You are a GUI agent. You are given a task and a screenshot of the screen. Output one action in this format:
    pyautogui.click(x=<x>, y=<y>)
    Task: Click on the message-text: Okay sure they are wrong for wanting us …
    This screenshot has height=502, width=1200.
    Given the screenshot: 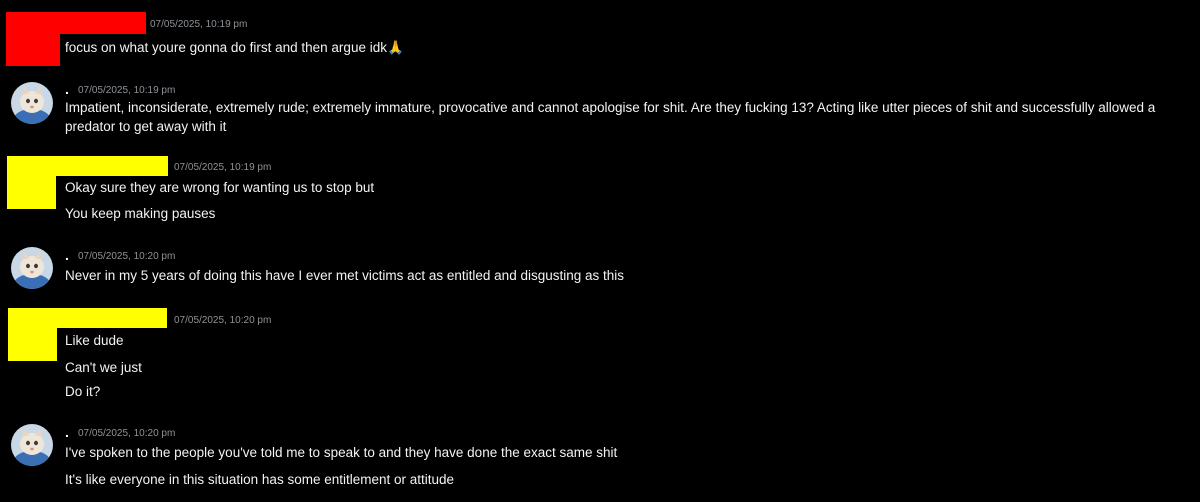 What is the action you would take?
    pyautogui.click(x=220, y=187)
    